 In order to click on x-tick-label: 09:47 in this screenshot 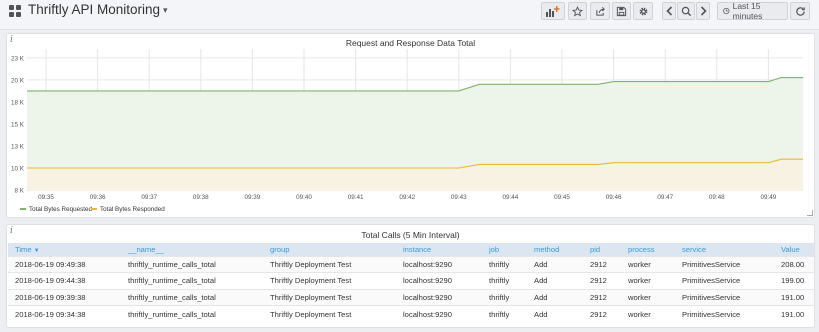, I will do `click(665, 197)`.